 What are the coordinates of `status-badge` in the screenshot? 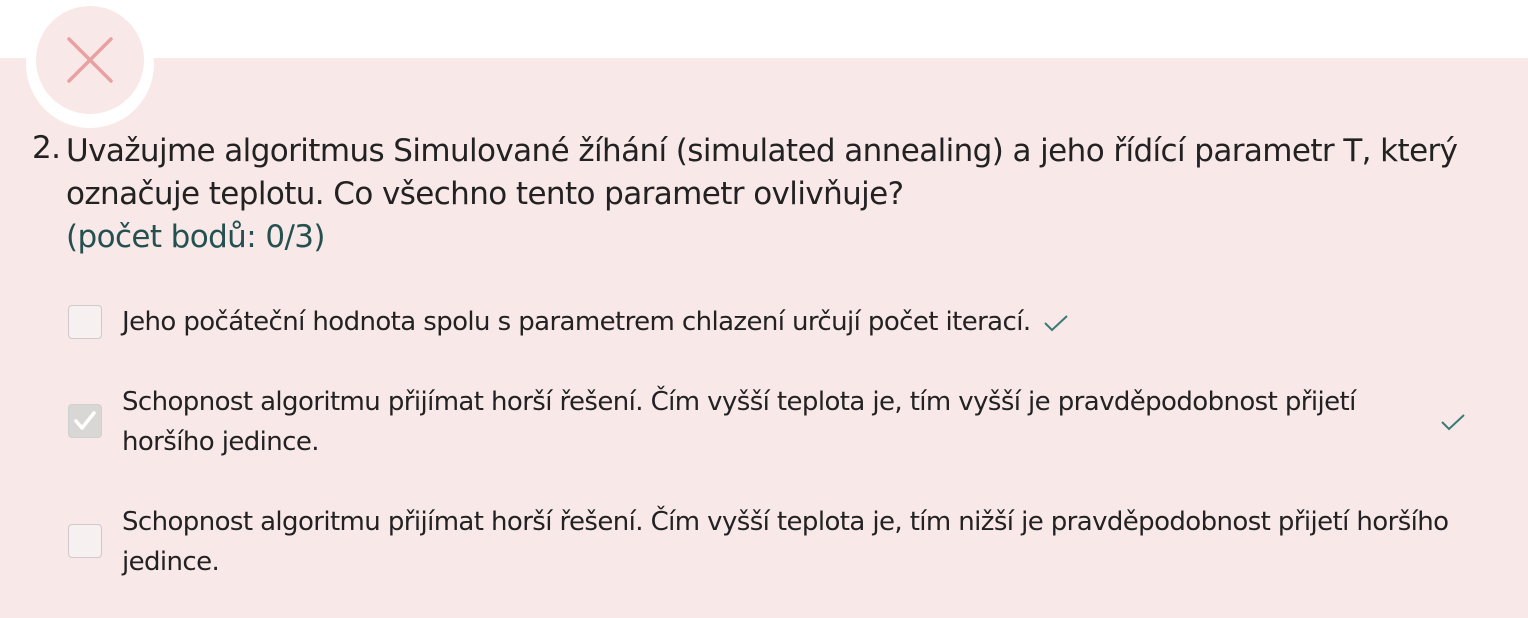 It's located at (90, 60).